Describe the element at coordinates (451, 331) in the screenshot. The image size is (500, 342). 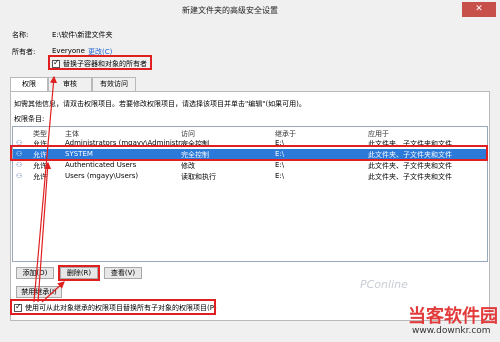
I see `watermark-url: www.downkr.com` at that location.